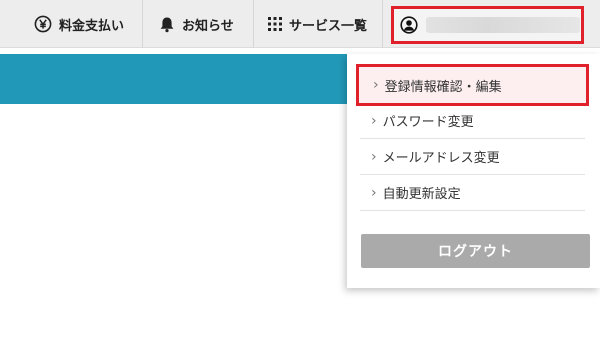  Describe the element at coordinates (328, 26) in the screenshot. I see `nav-services-label: サービス一覧` at that location.